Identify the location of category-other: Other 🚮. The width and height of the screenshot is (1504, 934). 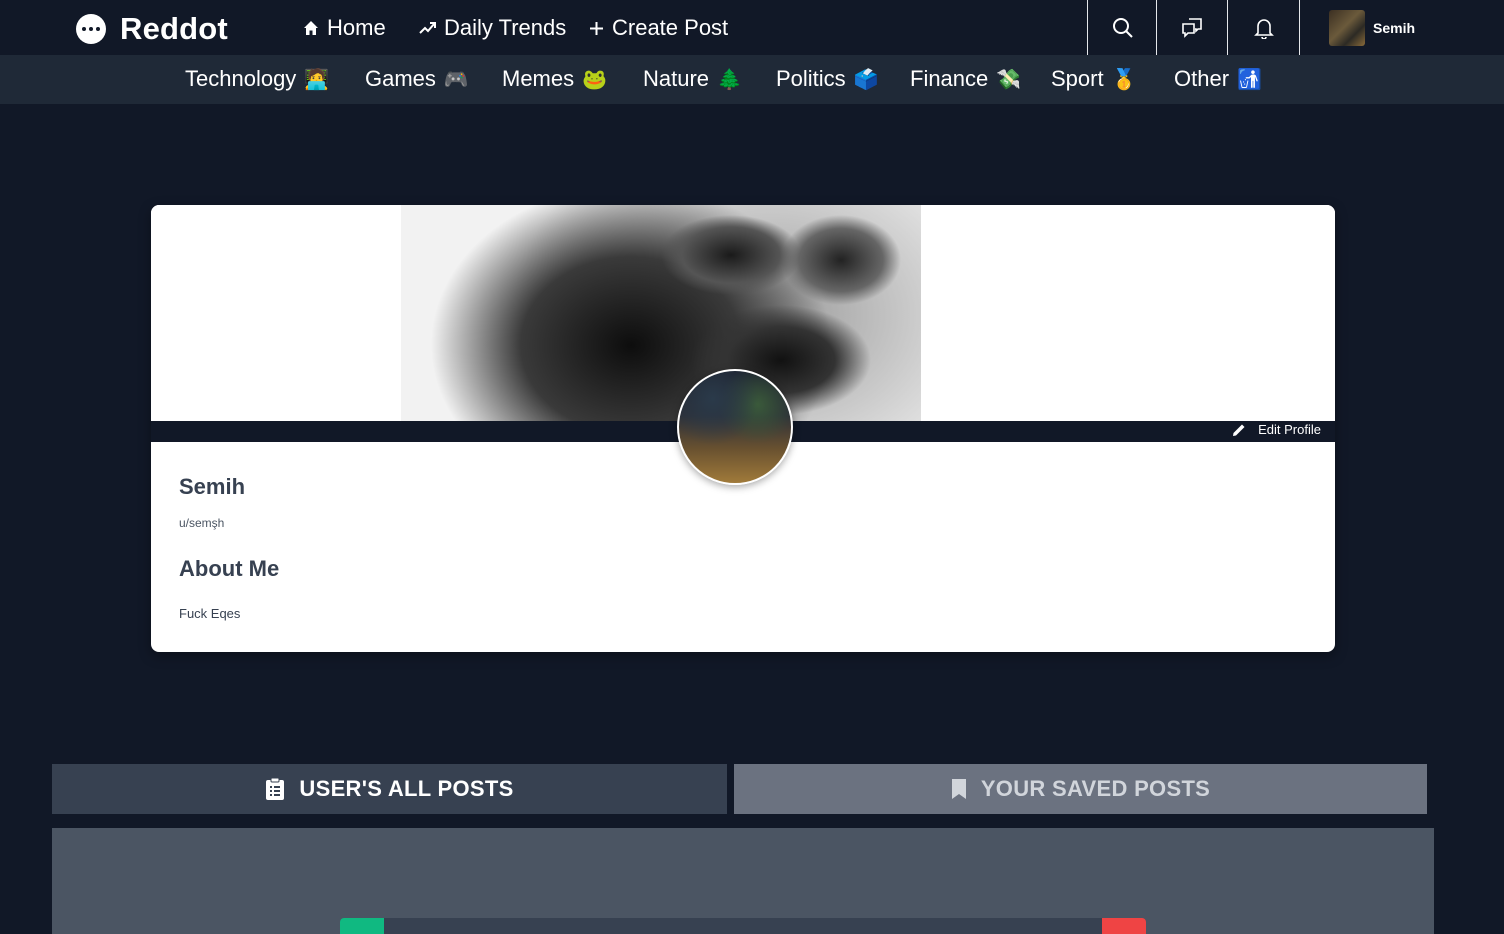
(1218, 79).